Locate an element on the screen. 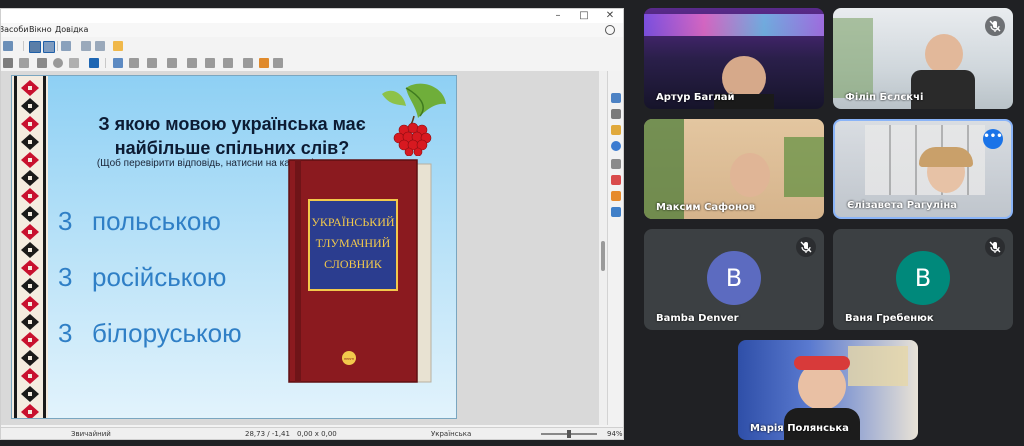 The height and width of the screenshot is (446, 1024). participant-name: Єлізавета Рагуліна is located at coordinates (902, 205).